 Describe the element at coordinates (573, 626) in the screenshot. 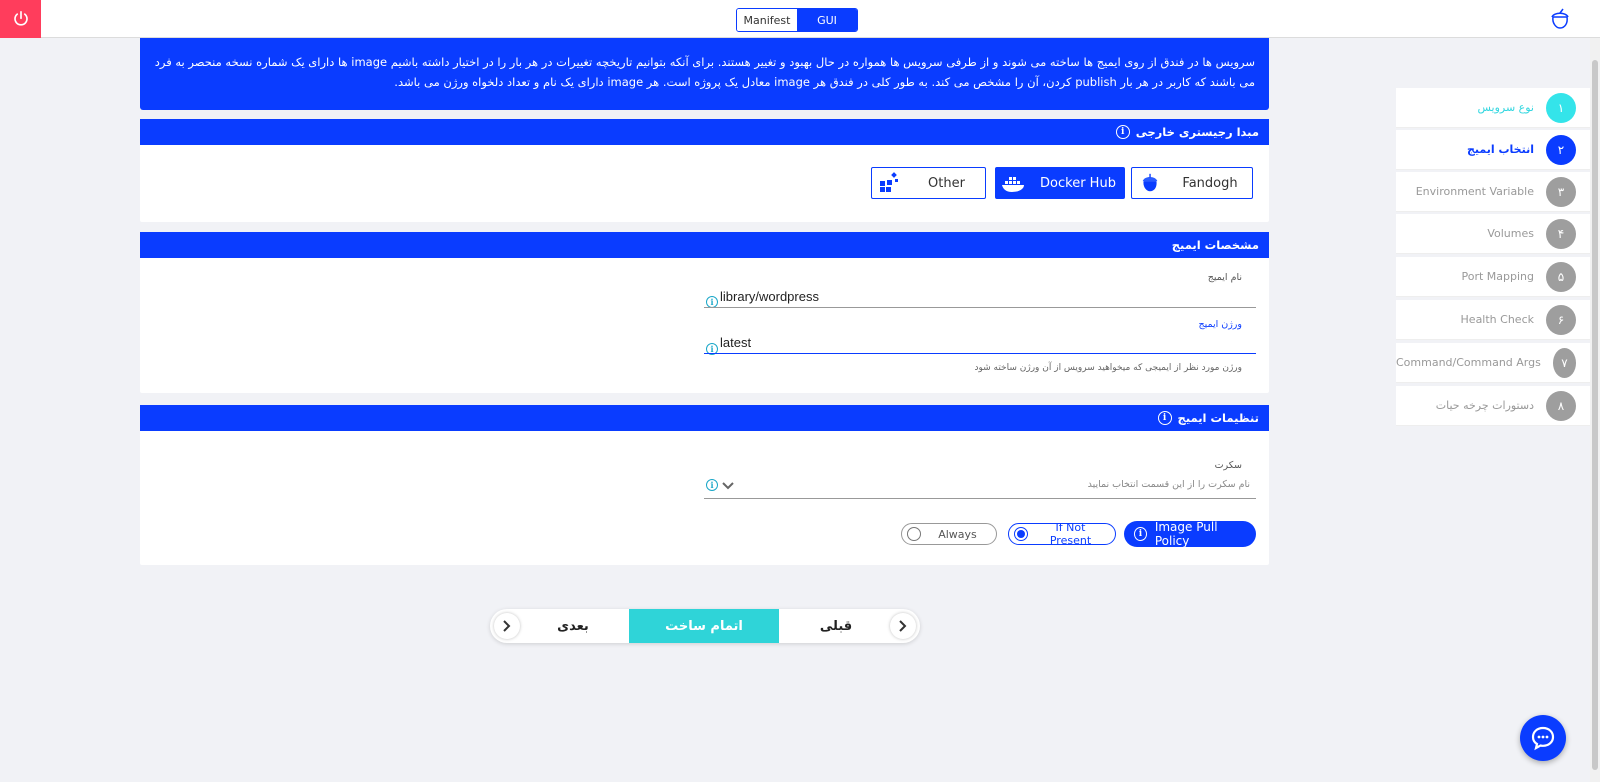

I see `next-button-label: بعدی` at that location.